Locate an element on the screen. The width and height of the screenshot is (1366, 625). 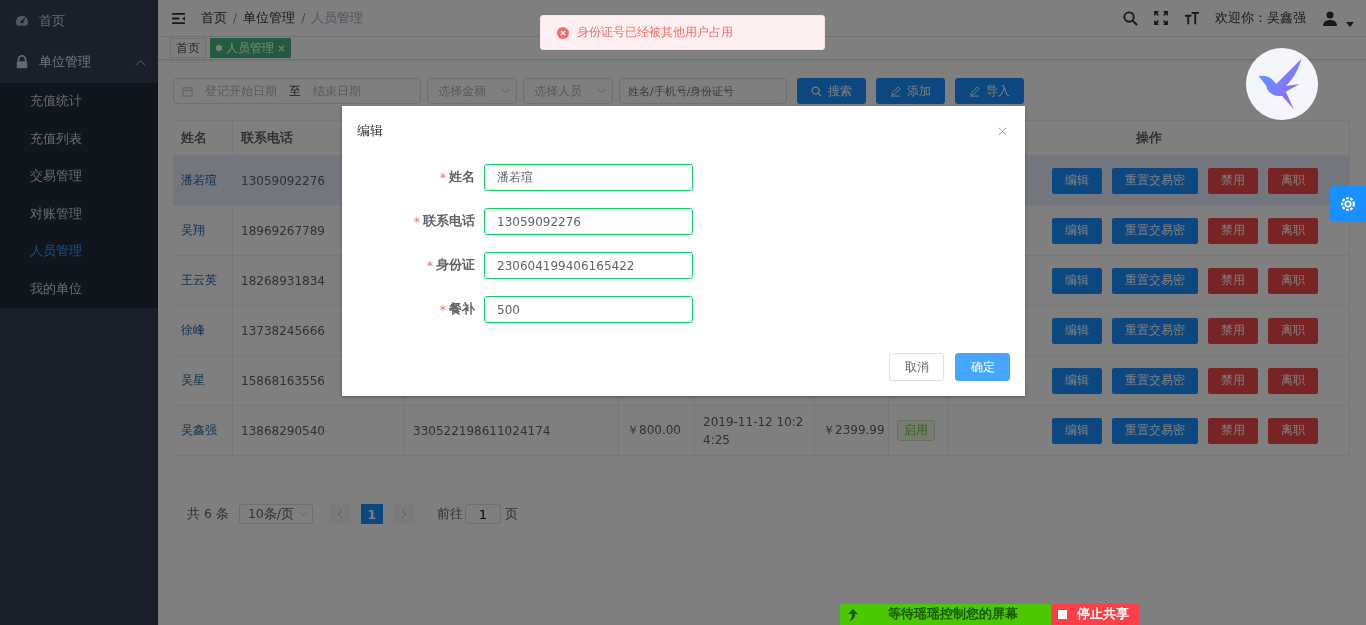
caret-icon is located at coordinates (1350, 24).